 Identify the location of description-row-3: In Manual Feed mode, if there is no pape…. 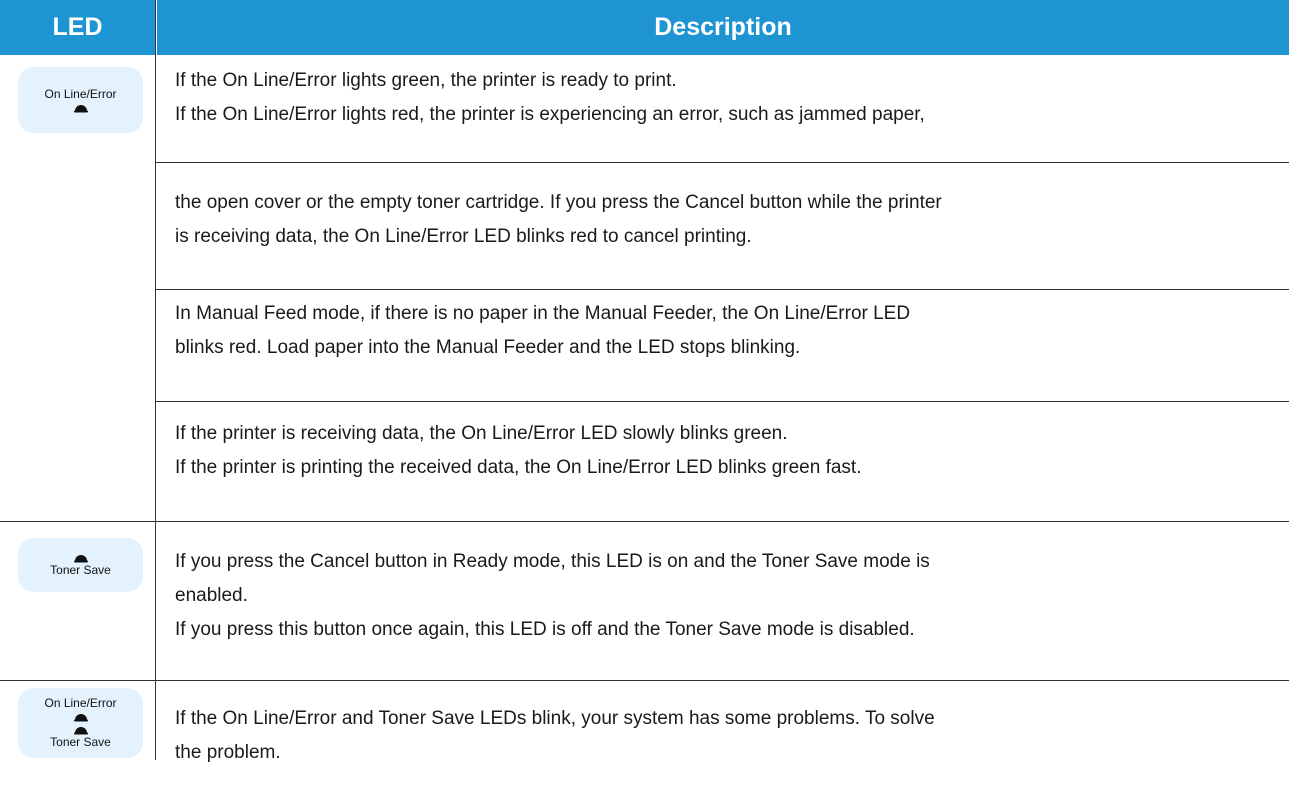
(725, 331).